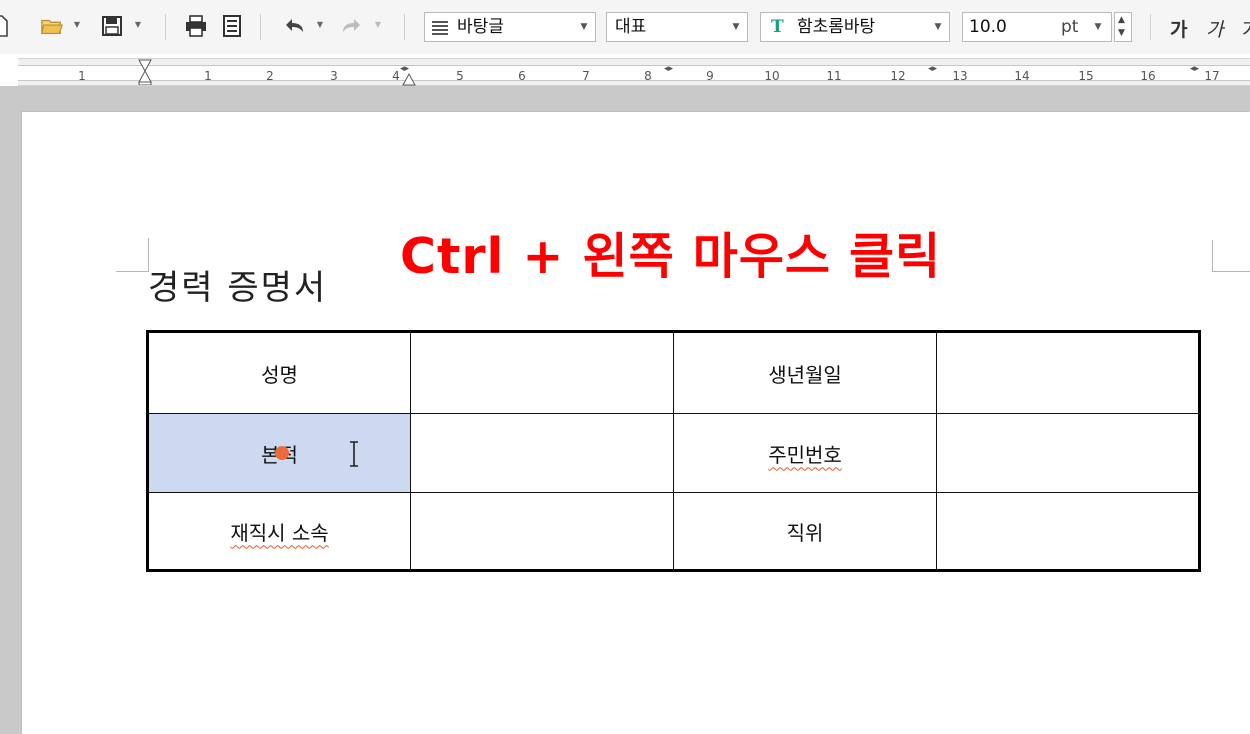  I want to click on table-cell-affiliation-label: 재직시 소속, so click(279, 531).